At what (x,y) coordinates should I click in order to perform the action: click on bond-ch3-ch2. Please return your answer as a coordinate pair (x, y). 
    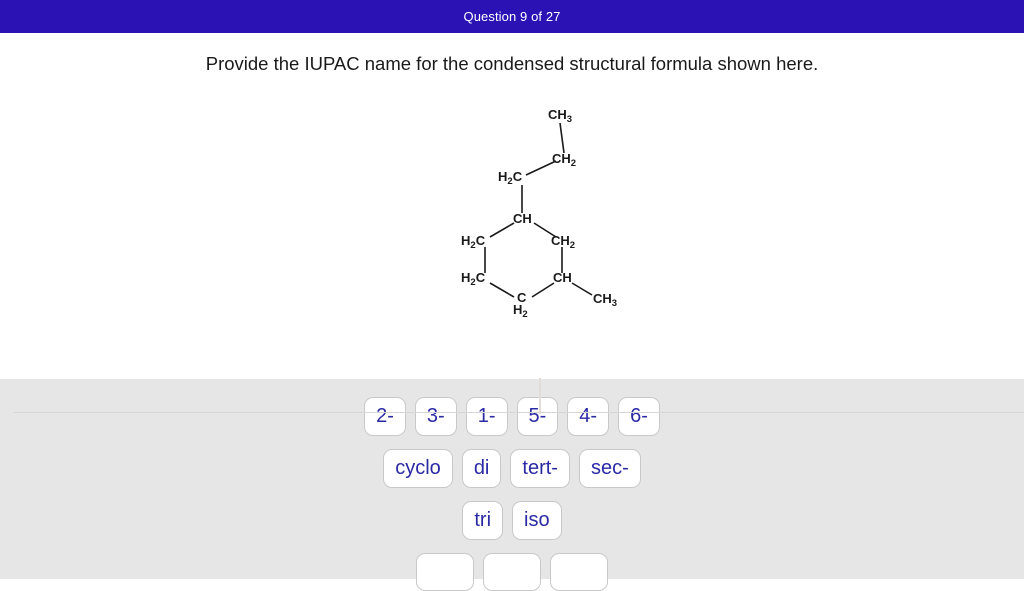
    Looking at the image, I should click on (562, 138).